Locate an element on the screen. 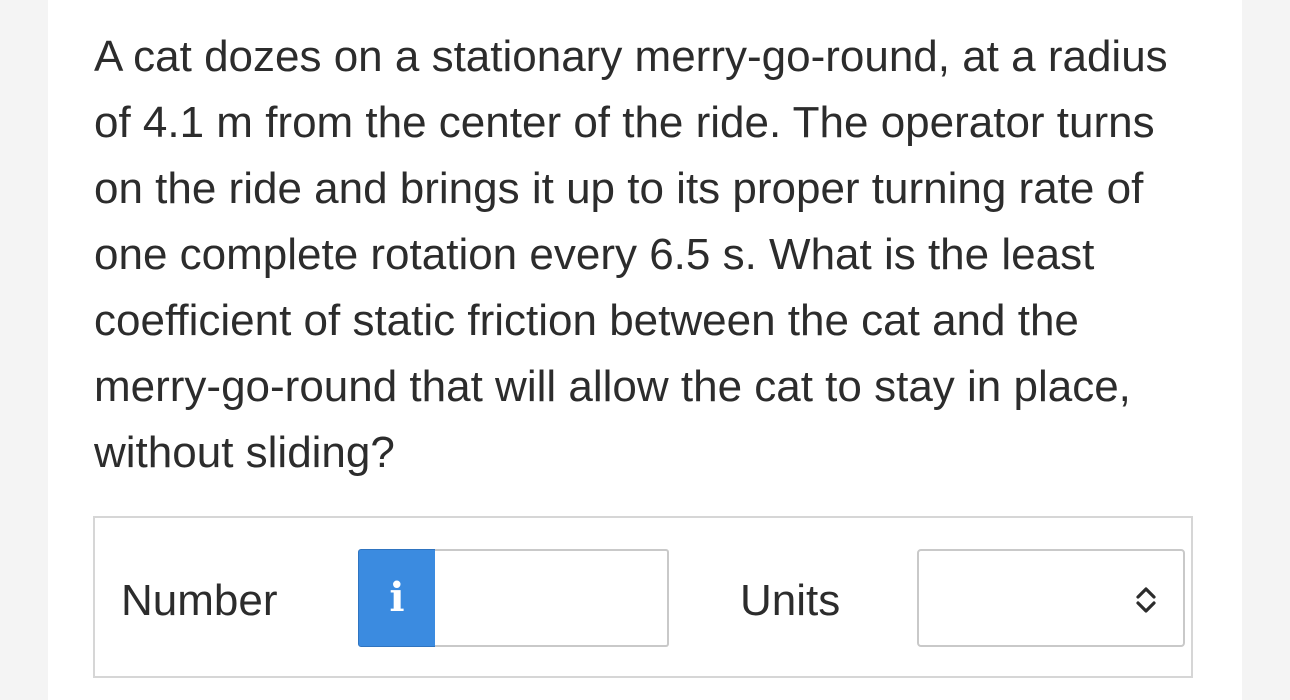 This screenshot has width=1290, height=700. info-button: i is located at coordinates (397, 598).